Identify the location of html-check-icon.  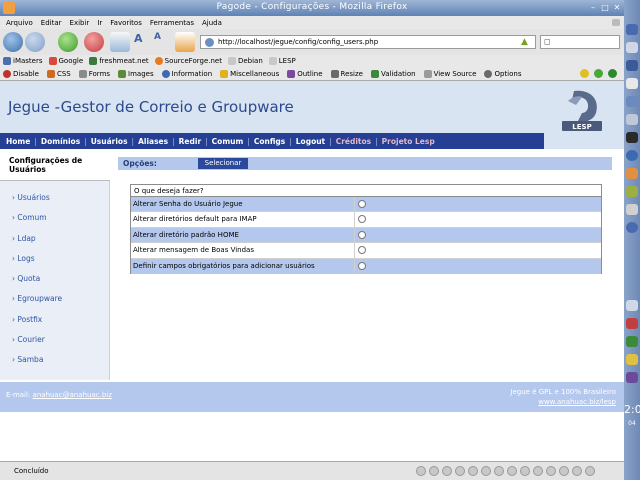
(598, 73).